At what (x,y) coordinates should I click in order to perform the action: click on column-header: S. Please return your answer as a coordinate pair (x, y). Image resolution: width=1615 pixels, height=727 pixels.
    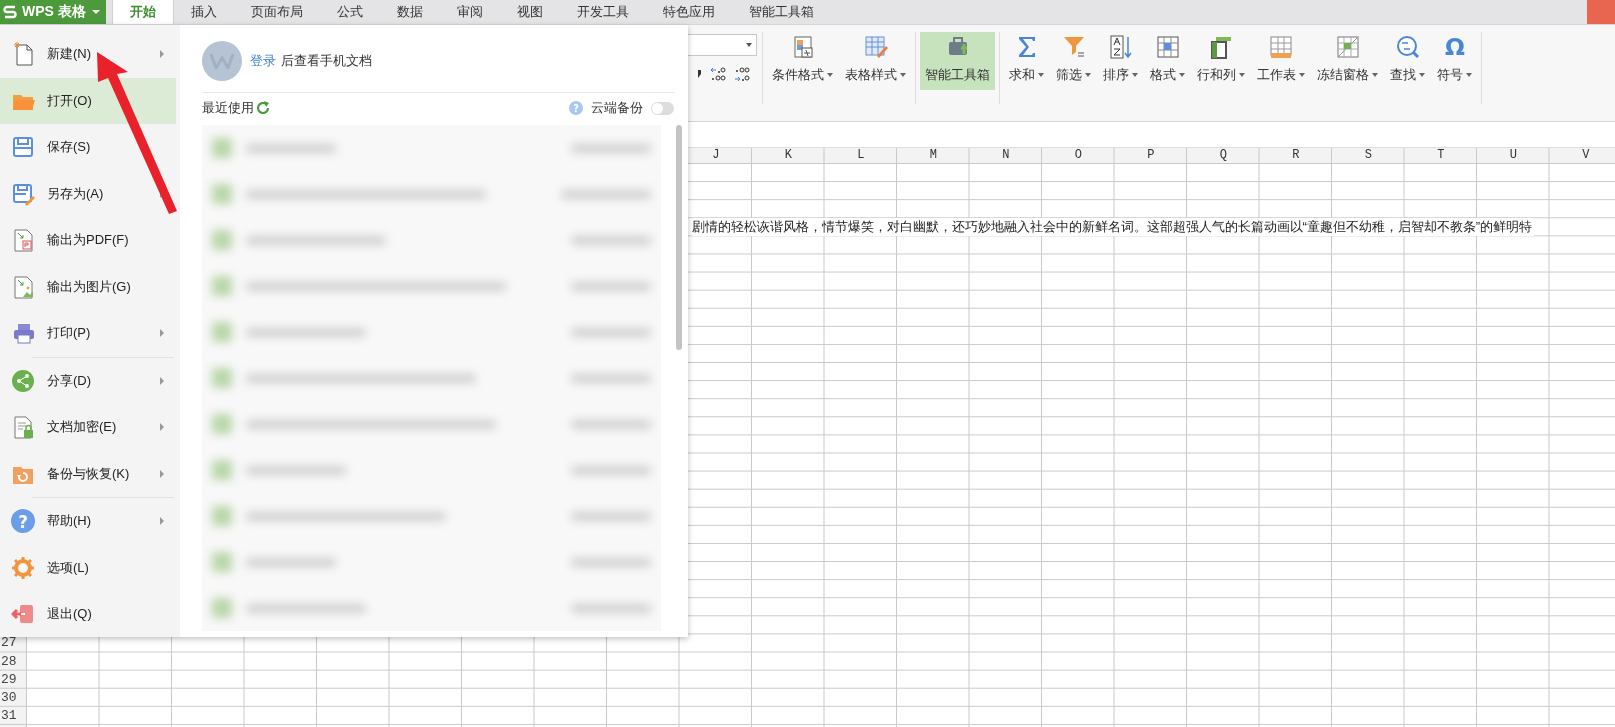
    Looking at the image, I should click on (1368, 156).